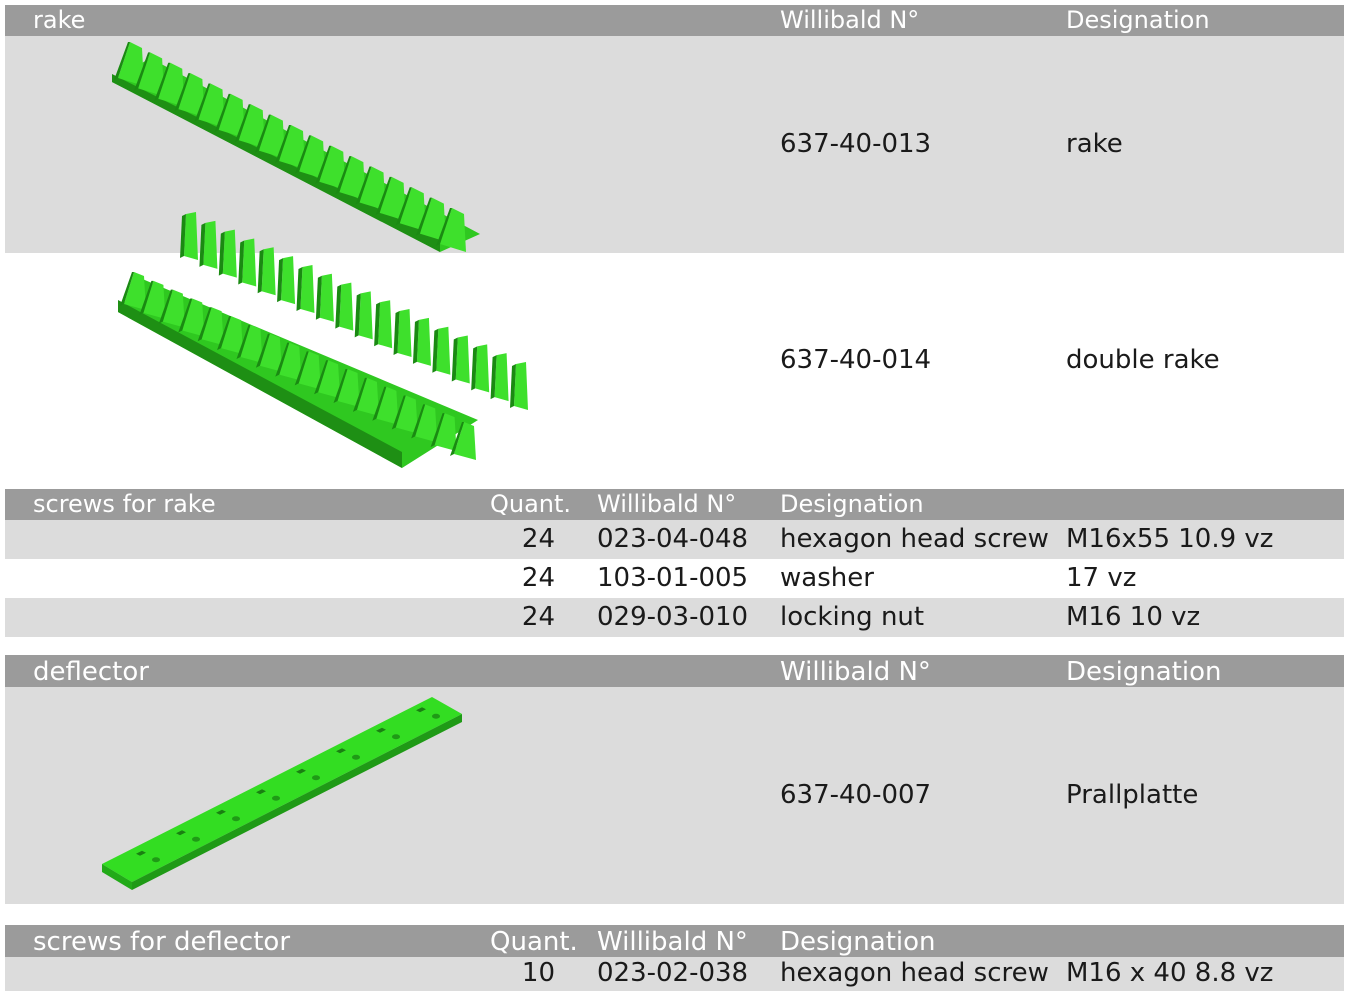  What do you see at coordinates (538, 617) in the screenshot?
I see `screws-rake-row-3-quant: 24` at bounding box center [538, 617].